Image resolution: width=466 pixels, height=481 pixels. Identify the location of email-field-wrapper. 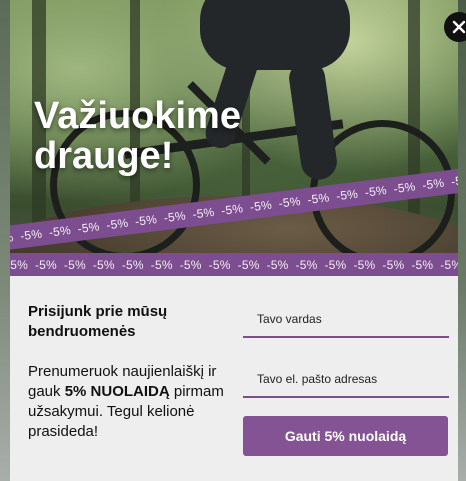
(346, 384).